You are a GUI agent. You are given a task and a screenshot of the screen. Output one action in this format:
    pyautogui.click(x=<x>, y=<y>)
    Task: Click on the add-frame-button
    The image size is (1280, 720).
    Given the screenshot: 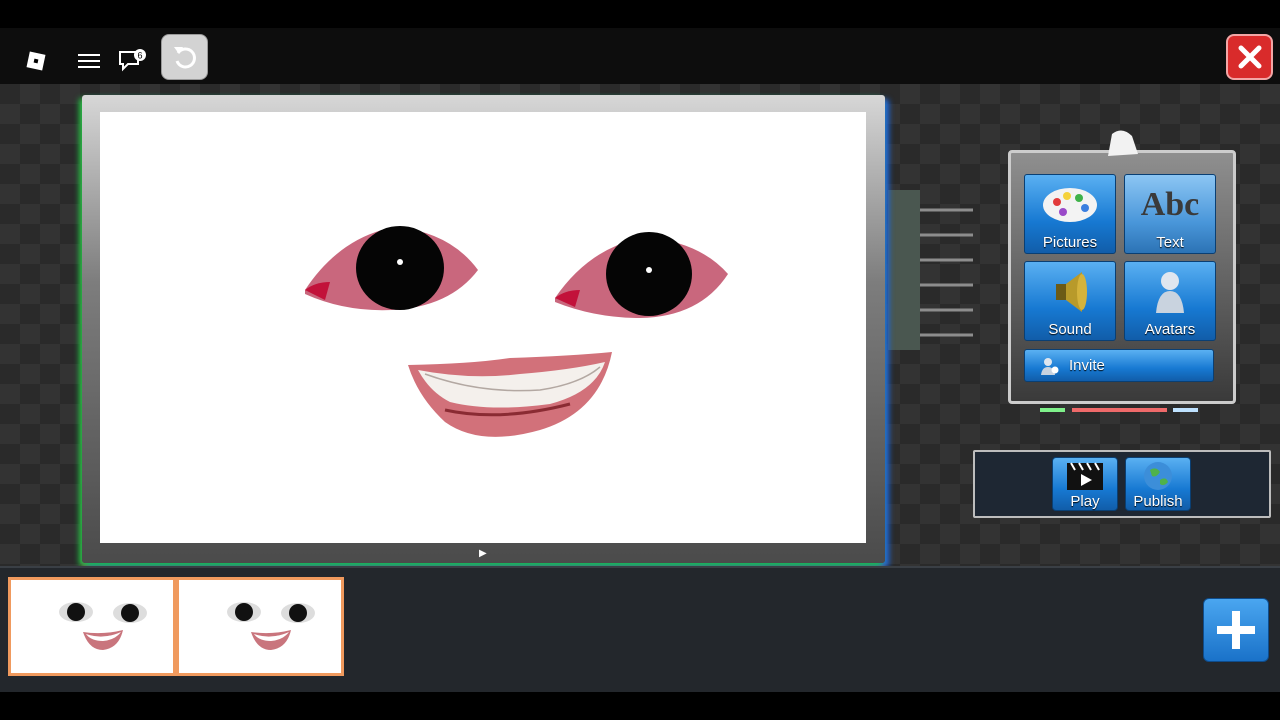 What is the action you would take?
    pyautogui.click(x=1236, y=630)
    